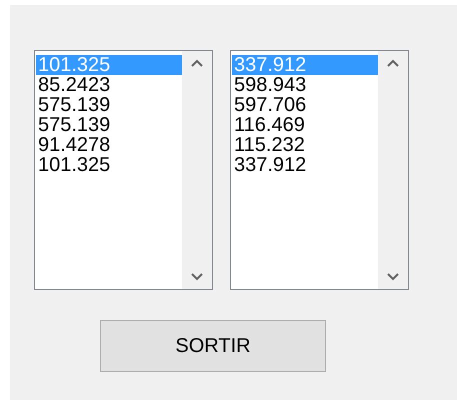  Describe the element at coordinates (305, 165) in the screenshot. I see `list-item: 337.912` at that location.